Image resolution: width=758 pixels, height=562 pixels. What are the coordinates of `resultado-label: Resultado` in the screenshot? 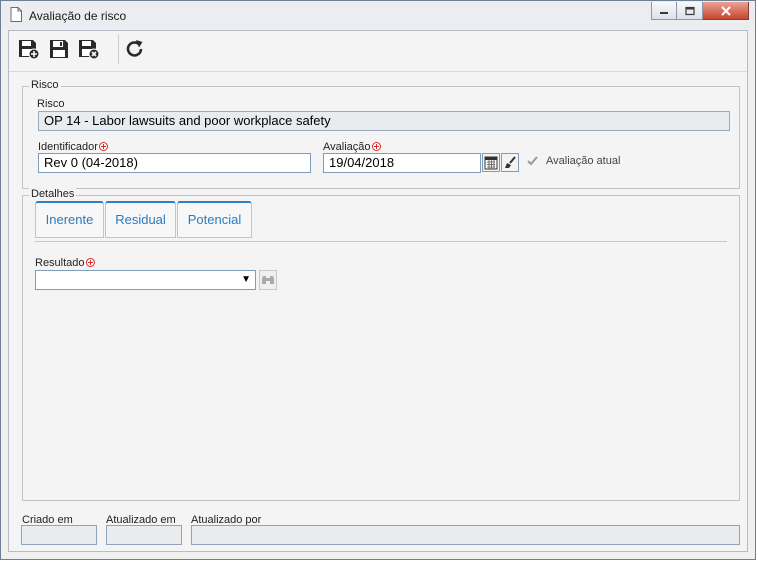 It's located at (65, 263).